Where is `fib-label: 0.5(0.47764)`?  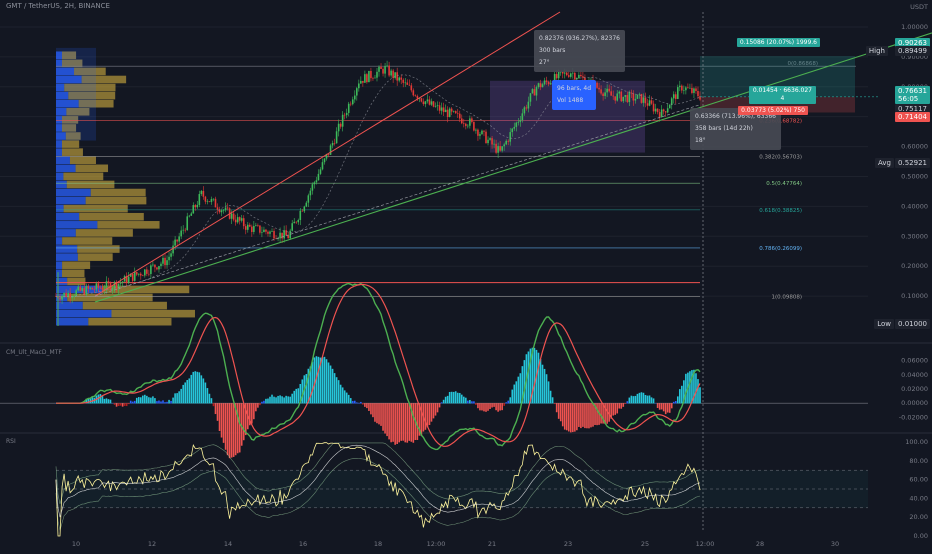 fib-label: 0.5(0.47764) is located at coordinates (784, 184).